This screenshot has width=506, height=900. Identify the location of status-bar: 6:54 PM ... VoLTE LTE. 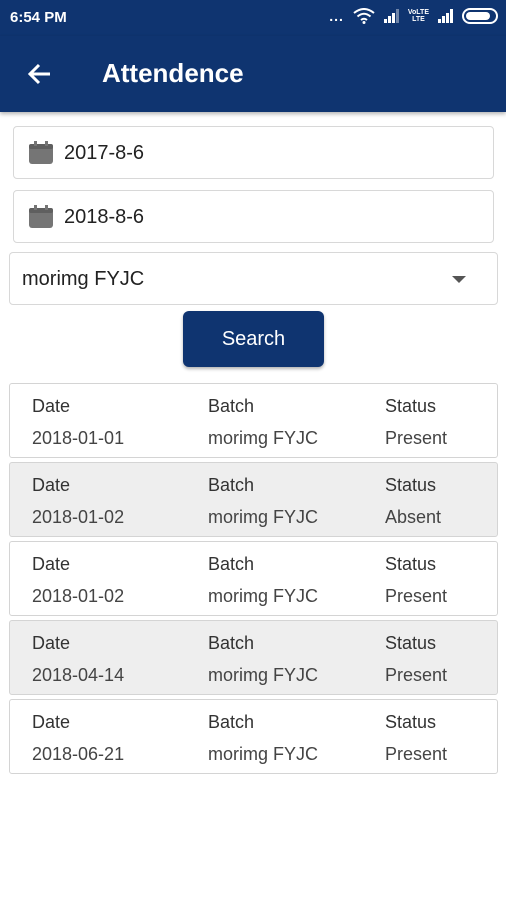
(253, 18).